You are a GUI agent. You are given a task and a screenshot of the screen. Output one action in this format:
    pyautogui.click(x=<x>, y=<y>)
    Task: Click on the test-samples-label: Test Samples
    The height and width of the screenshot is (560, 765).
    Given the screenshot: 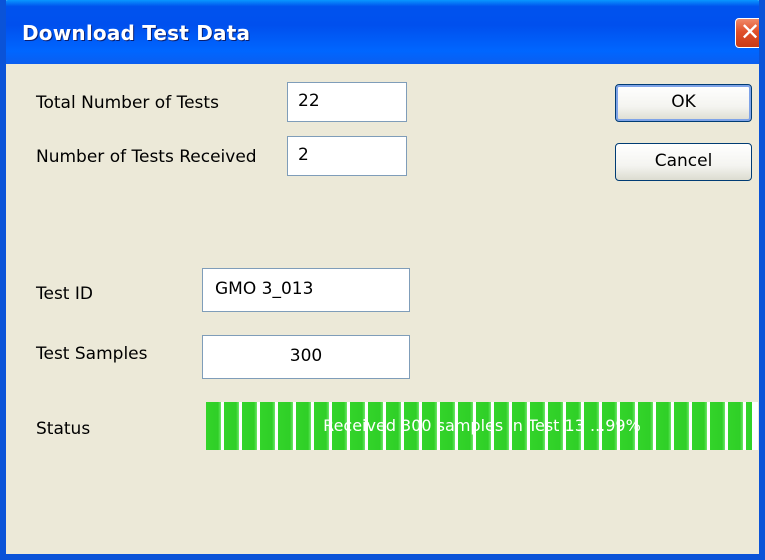 What is the action you would take?
    pyautogui.click(x=92, y=354)
    